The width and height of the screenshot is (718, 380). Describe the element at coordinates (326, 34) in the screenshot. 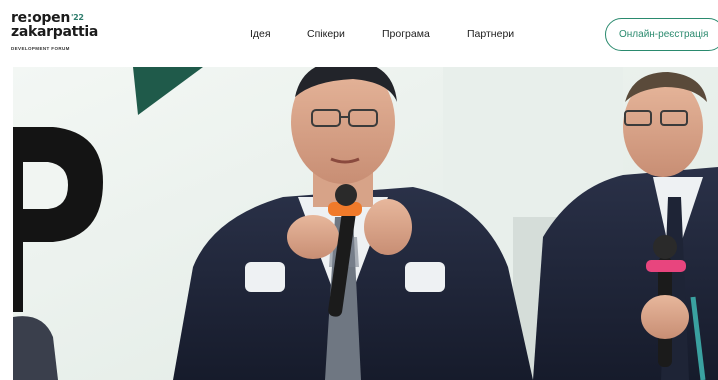

I see `nav-item-speakers: Спікери` at that location.